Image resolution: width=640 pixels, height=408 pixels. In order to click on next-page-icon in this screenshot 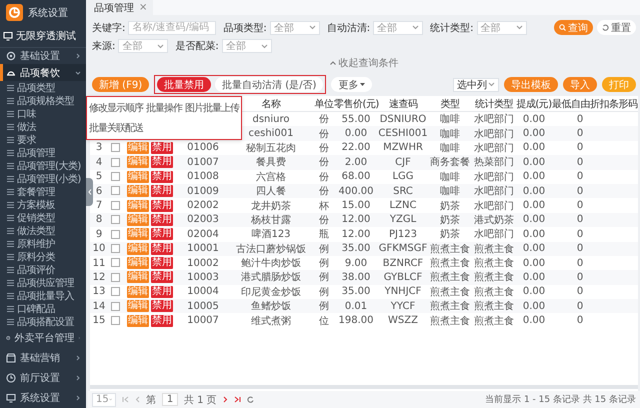, I will do `click(225, 399)`.